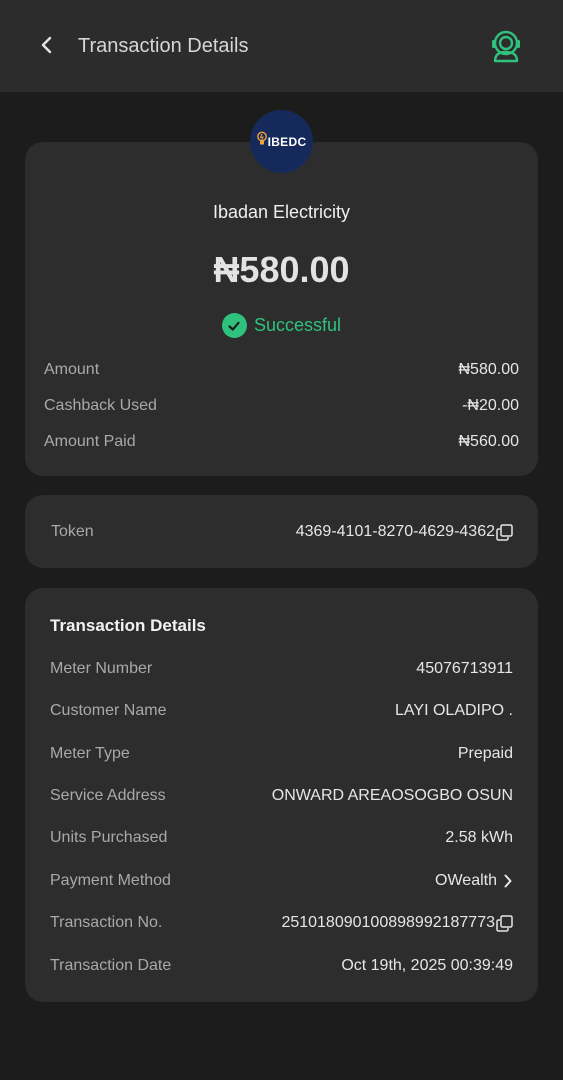 This screenshot has width=563, height=1080. What do you see at coordinates (392, 795) in the screenshot?
I see `row-value: ONWARD AREAOSOGBO OSUN` at bounding box center [392, 795].